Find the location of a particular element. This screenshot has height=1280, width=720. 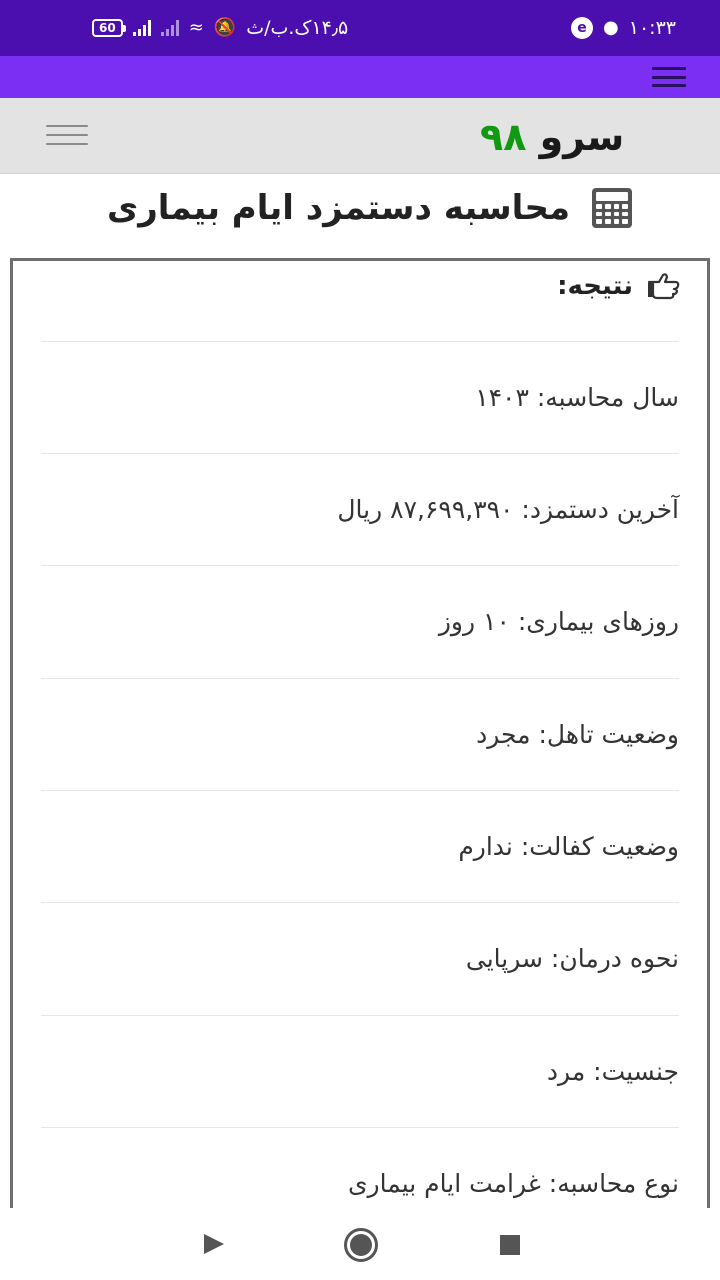

result-header: نتیجه: is located at coordinates (619, 286).